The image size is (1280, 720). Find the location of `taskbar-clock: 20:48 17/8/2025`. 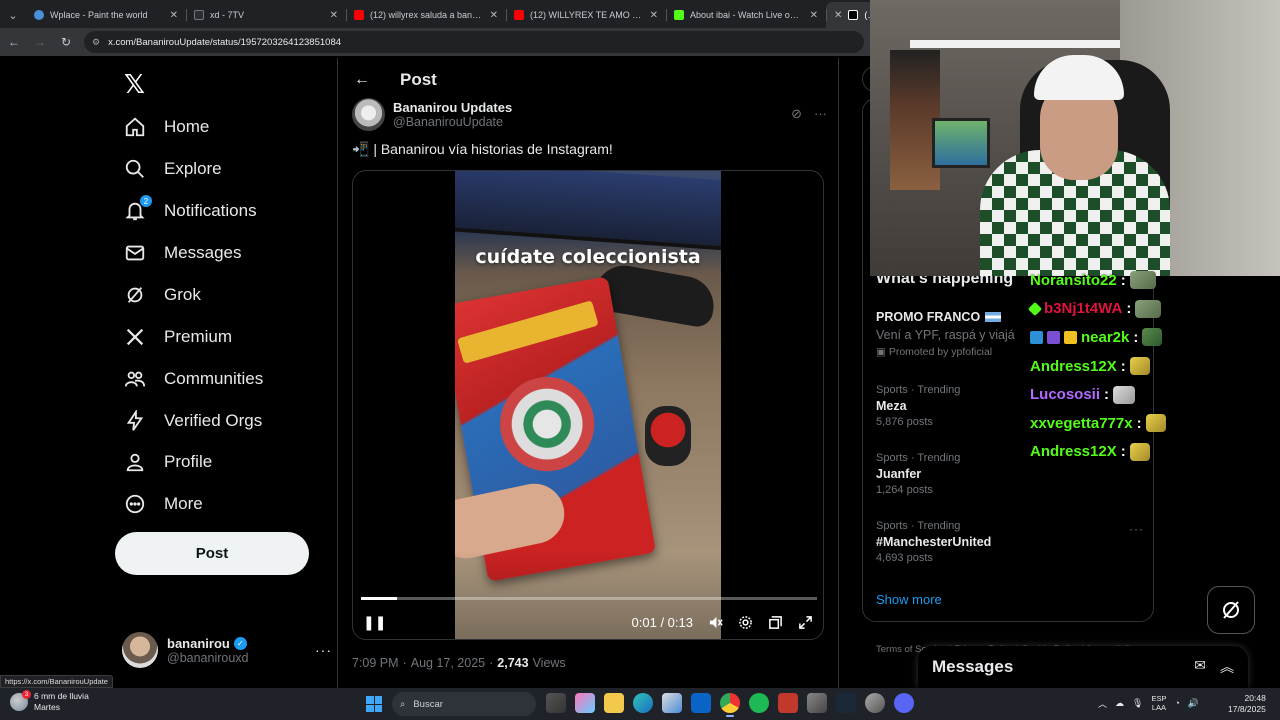

taskbar-clock: 20:48 17/8/2025 is located at coordinates (1247, 704).